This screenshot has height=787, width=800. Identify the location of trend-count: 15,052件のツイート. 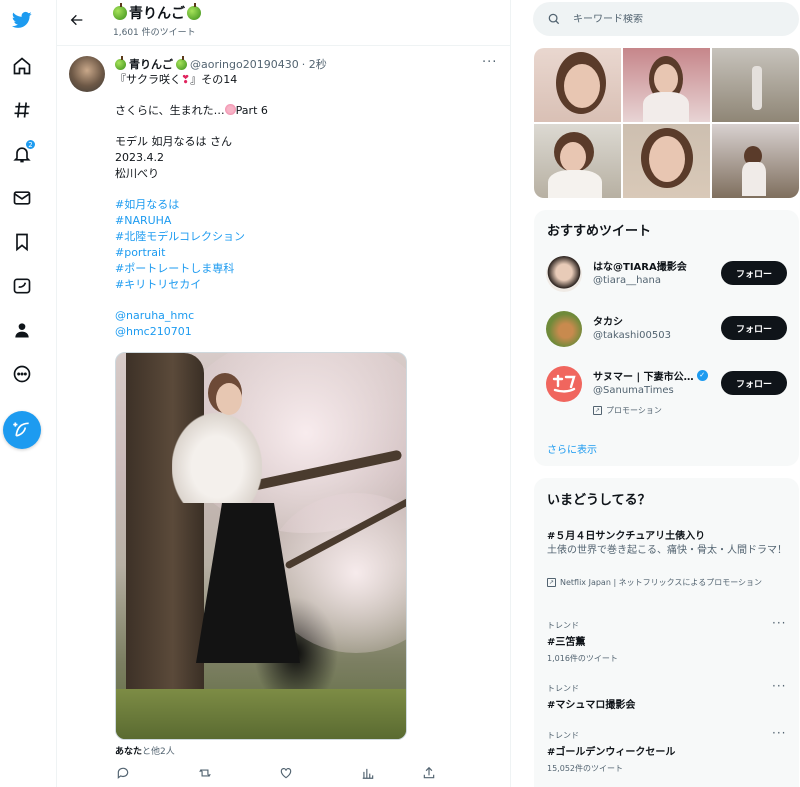
(585, 768).